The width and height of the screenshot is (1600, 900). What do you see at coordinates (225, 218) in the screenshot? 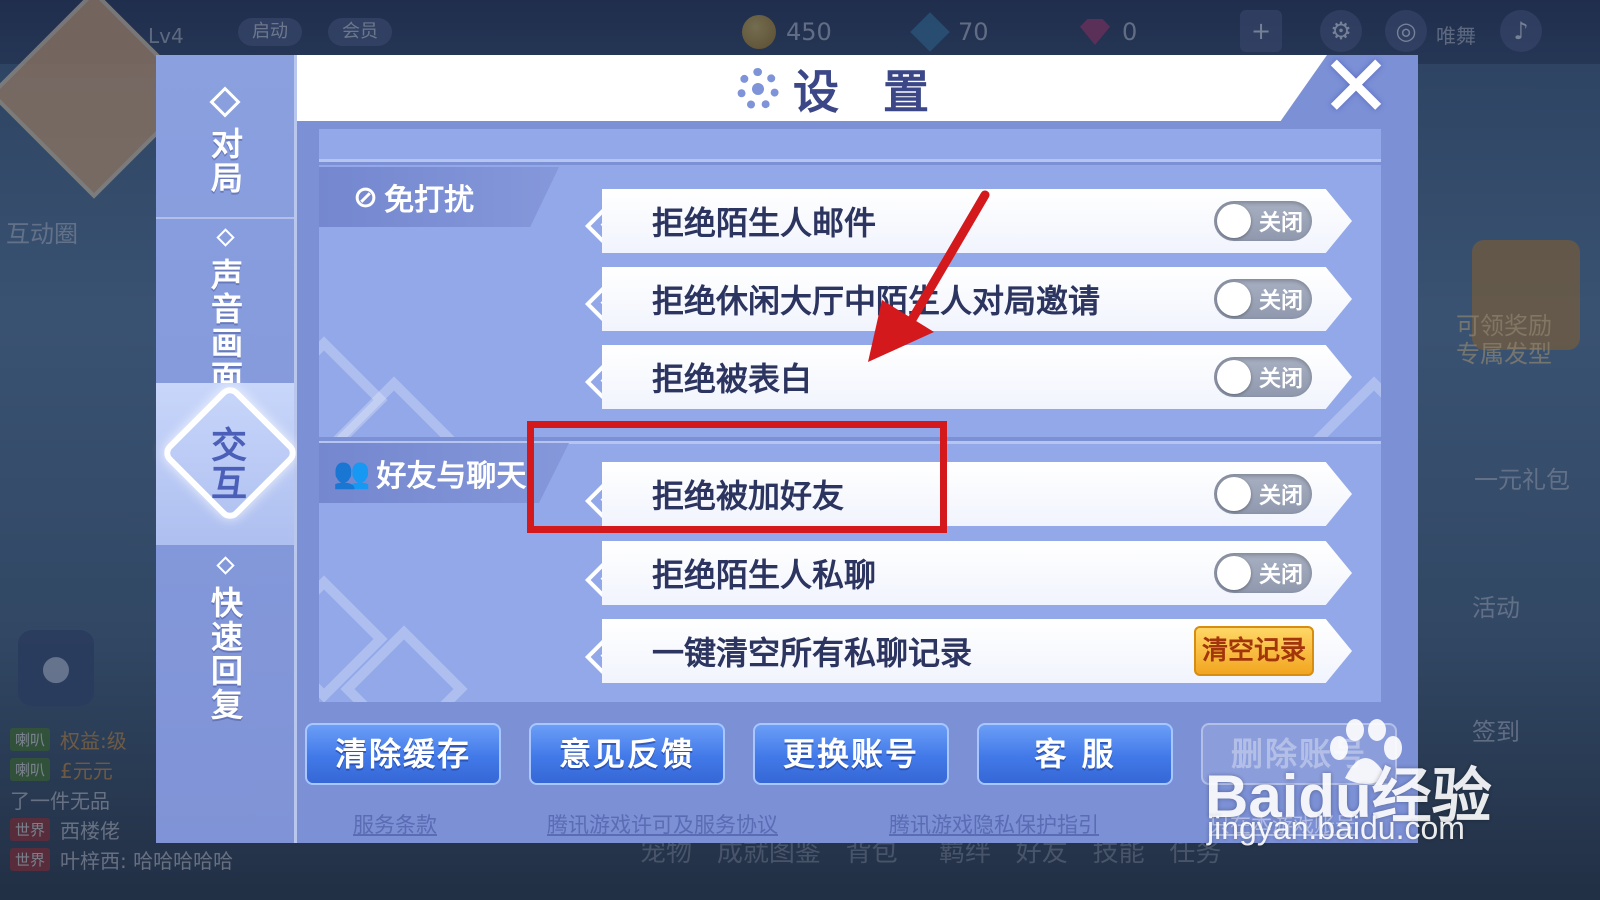
I see `tab-divider` at bounding box center [225, 218].